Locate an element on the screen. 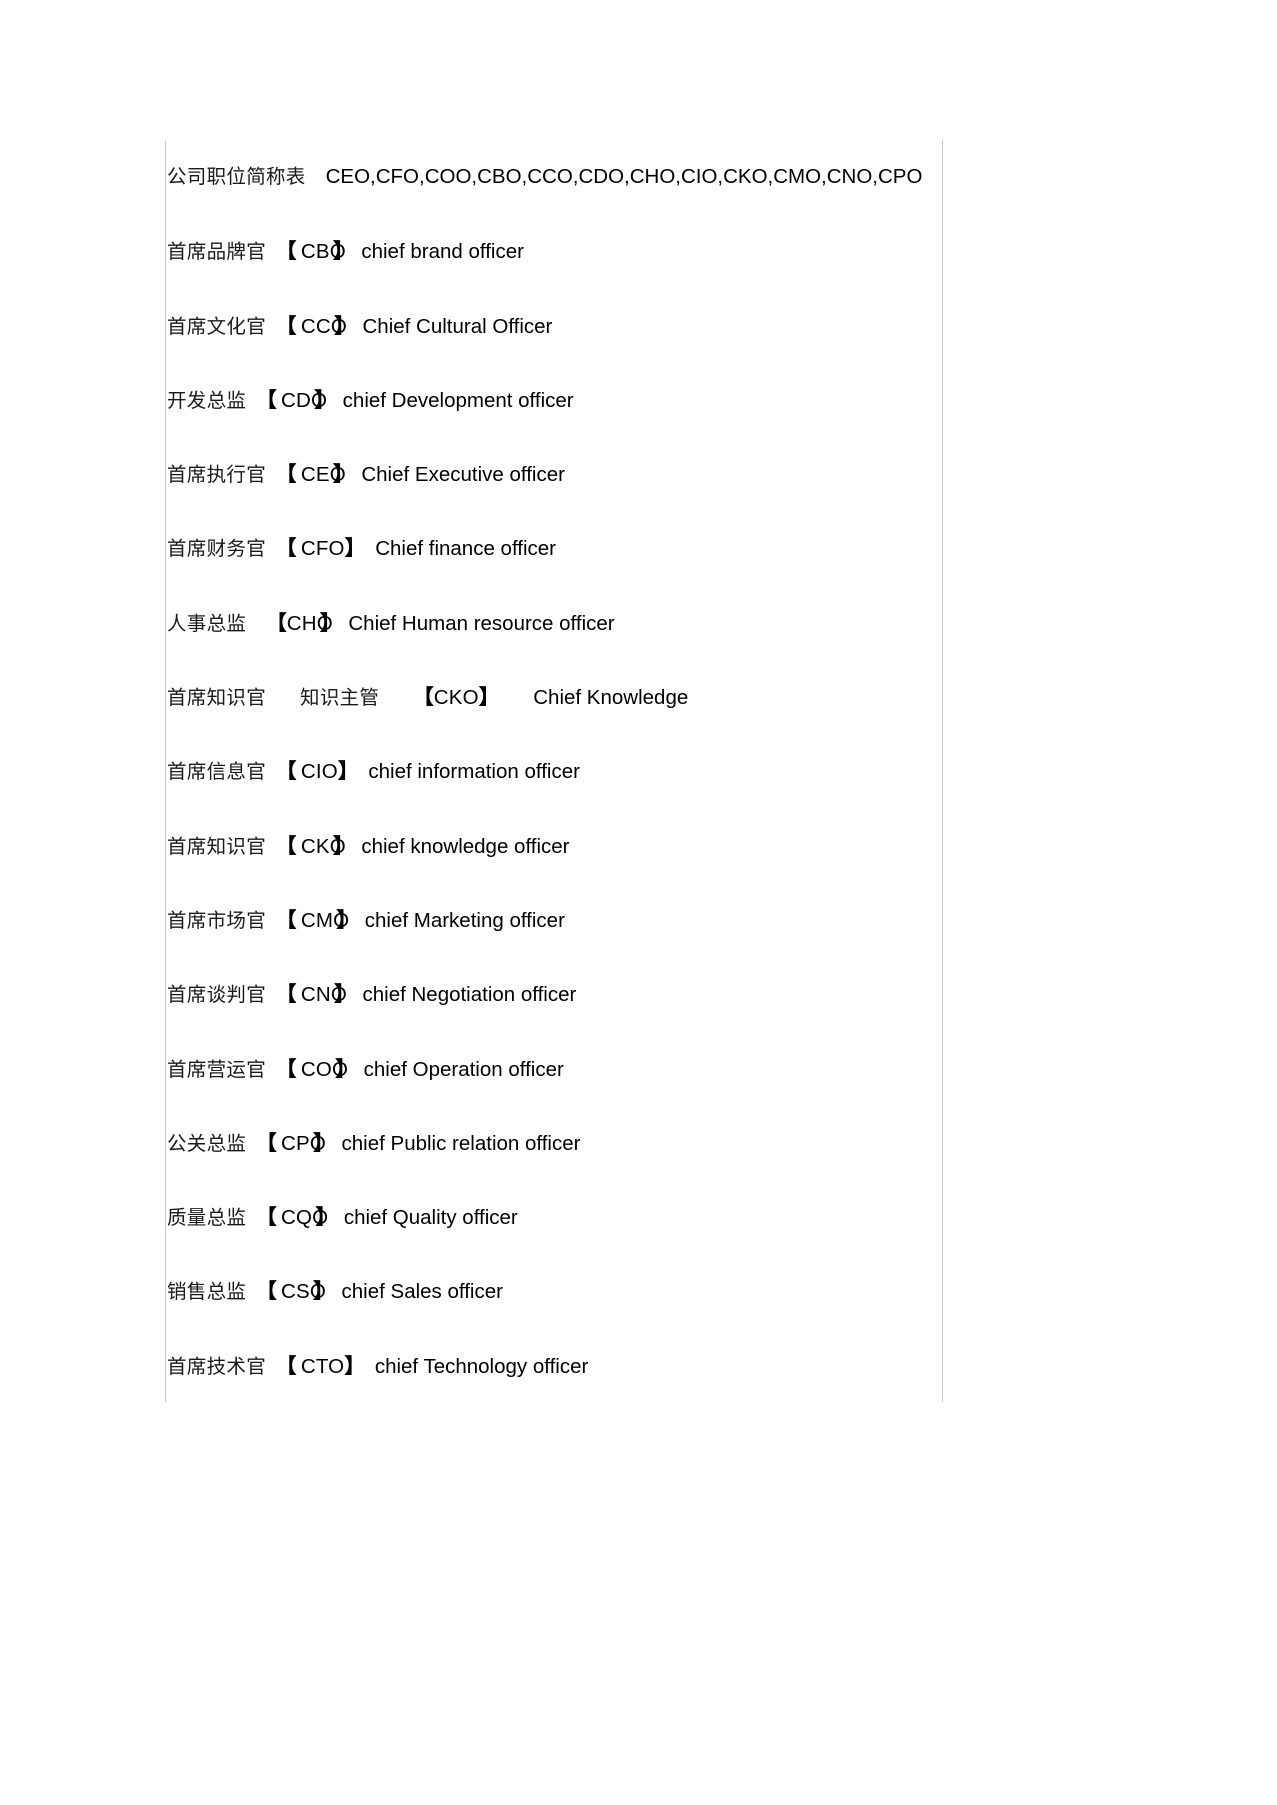  job-title-cn: 销售总监 is located at coordinates (207, 1292).